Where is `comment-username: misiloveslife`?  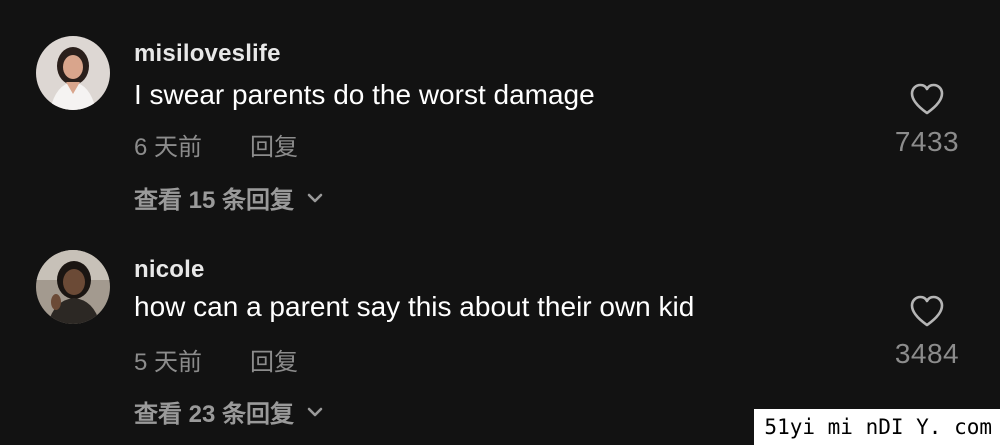 comment-username: misiloveslife is located at coordinates (207, 54).